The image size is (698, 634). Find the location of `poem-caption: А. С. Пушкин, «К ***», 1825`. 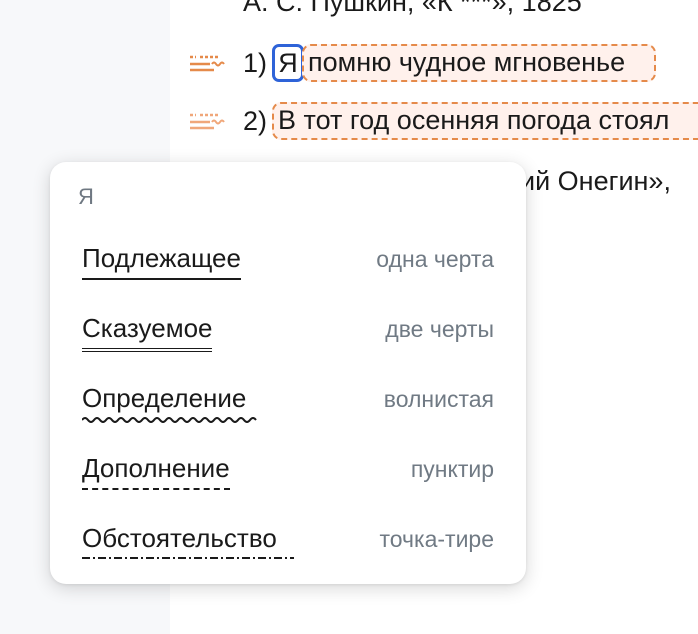

poem-caption: А. С. Пушкин, «К ***», 1825 is located at coordinates (412, 8).